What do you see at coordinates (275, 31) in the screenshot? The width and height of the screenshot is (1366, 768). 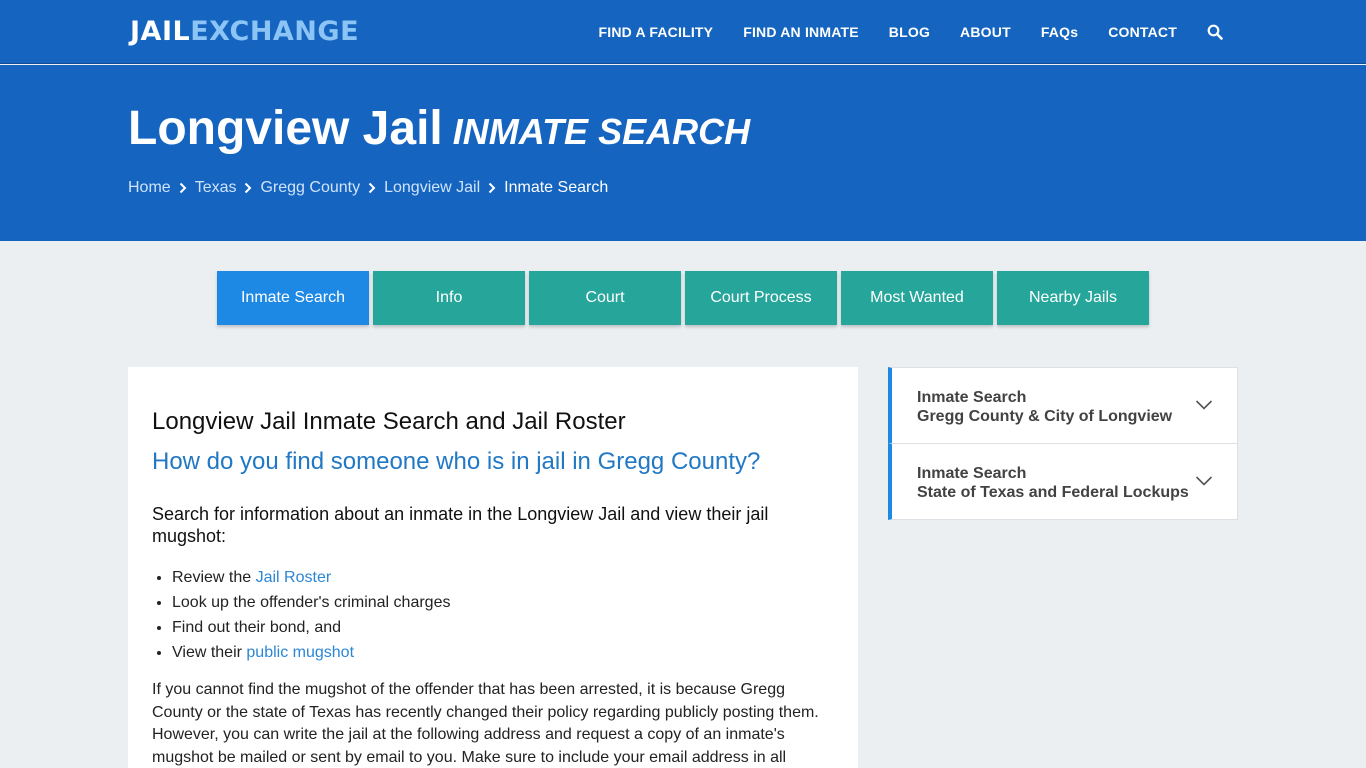 I see `logo-text-exchange: EXCHANGE` at bounding box center [275, 31].